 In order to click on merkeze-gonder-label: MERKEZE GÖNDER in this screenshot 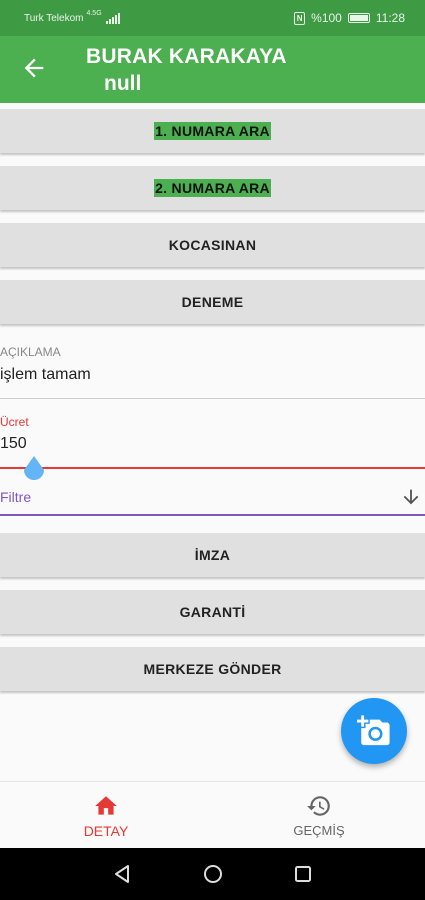, I will do `click(212, 669)`.